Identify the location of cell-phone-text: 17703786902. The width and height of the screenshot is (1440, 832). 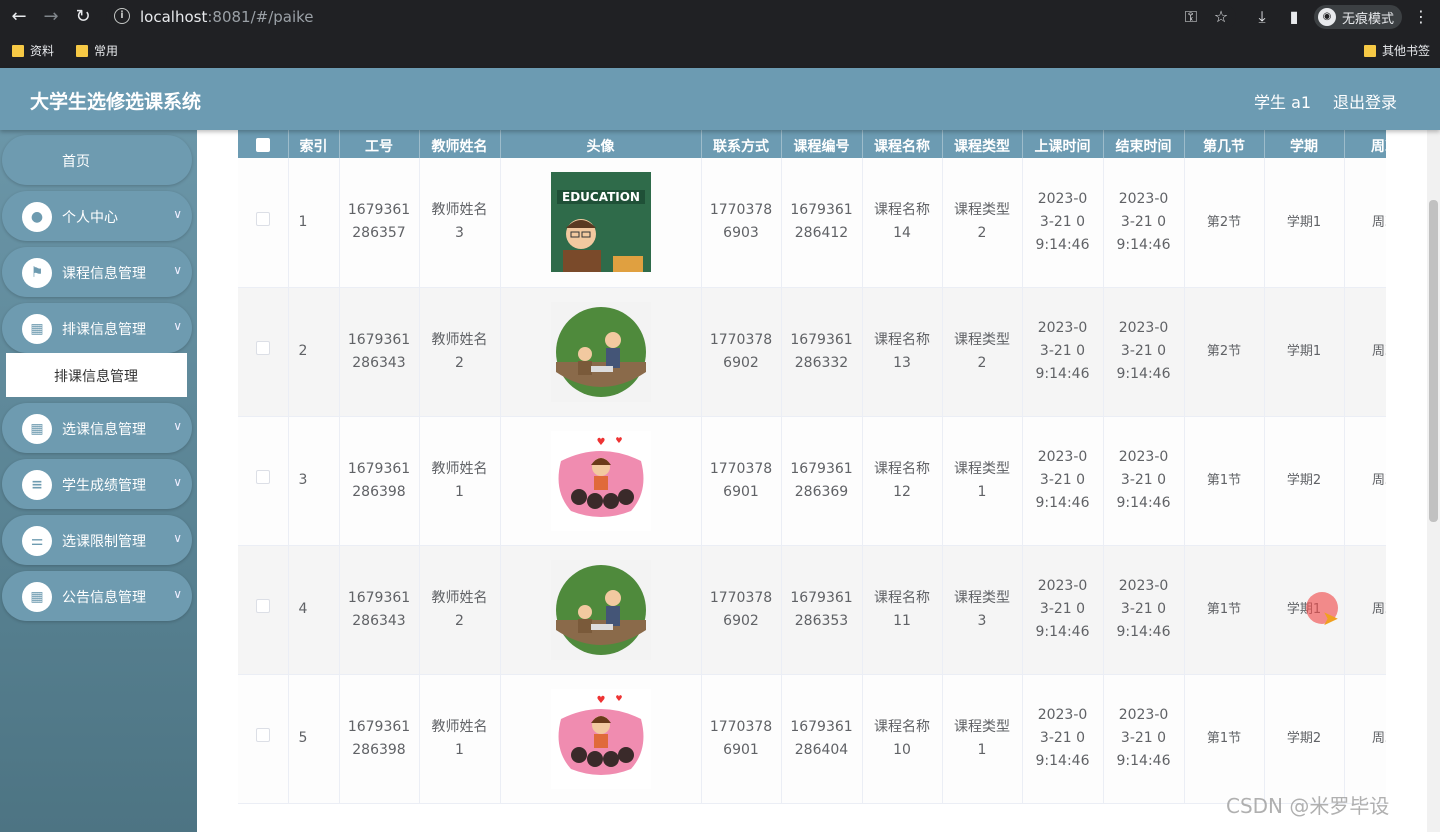
(741, 609).